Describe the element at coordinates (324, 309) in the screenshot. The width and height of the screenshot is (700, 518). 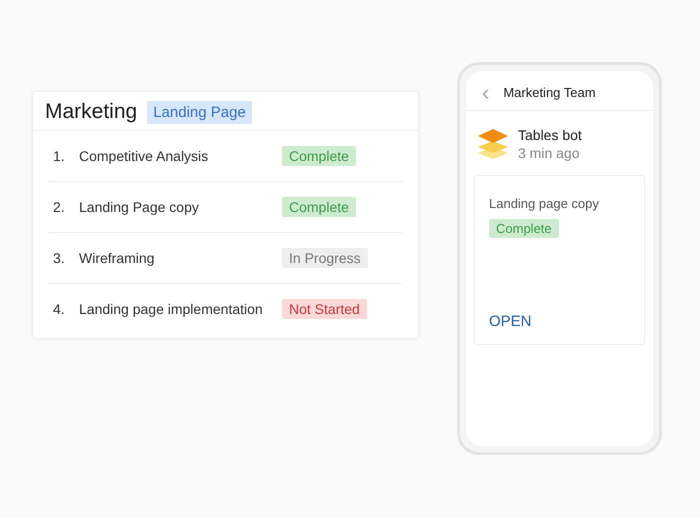
I see `status-tag: Not Started` at that location.